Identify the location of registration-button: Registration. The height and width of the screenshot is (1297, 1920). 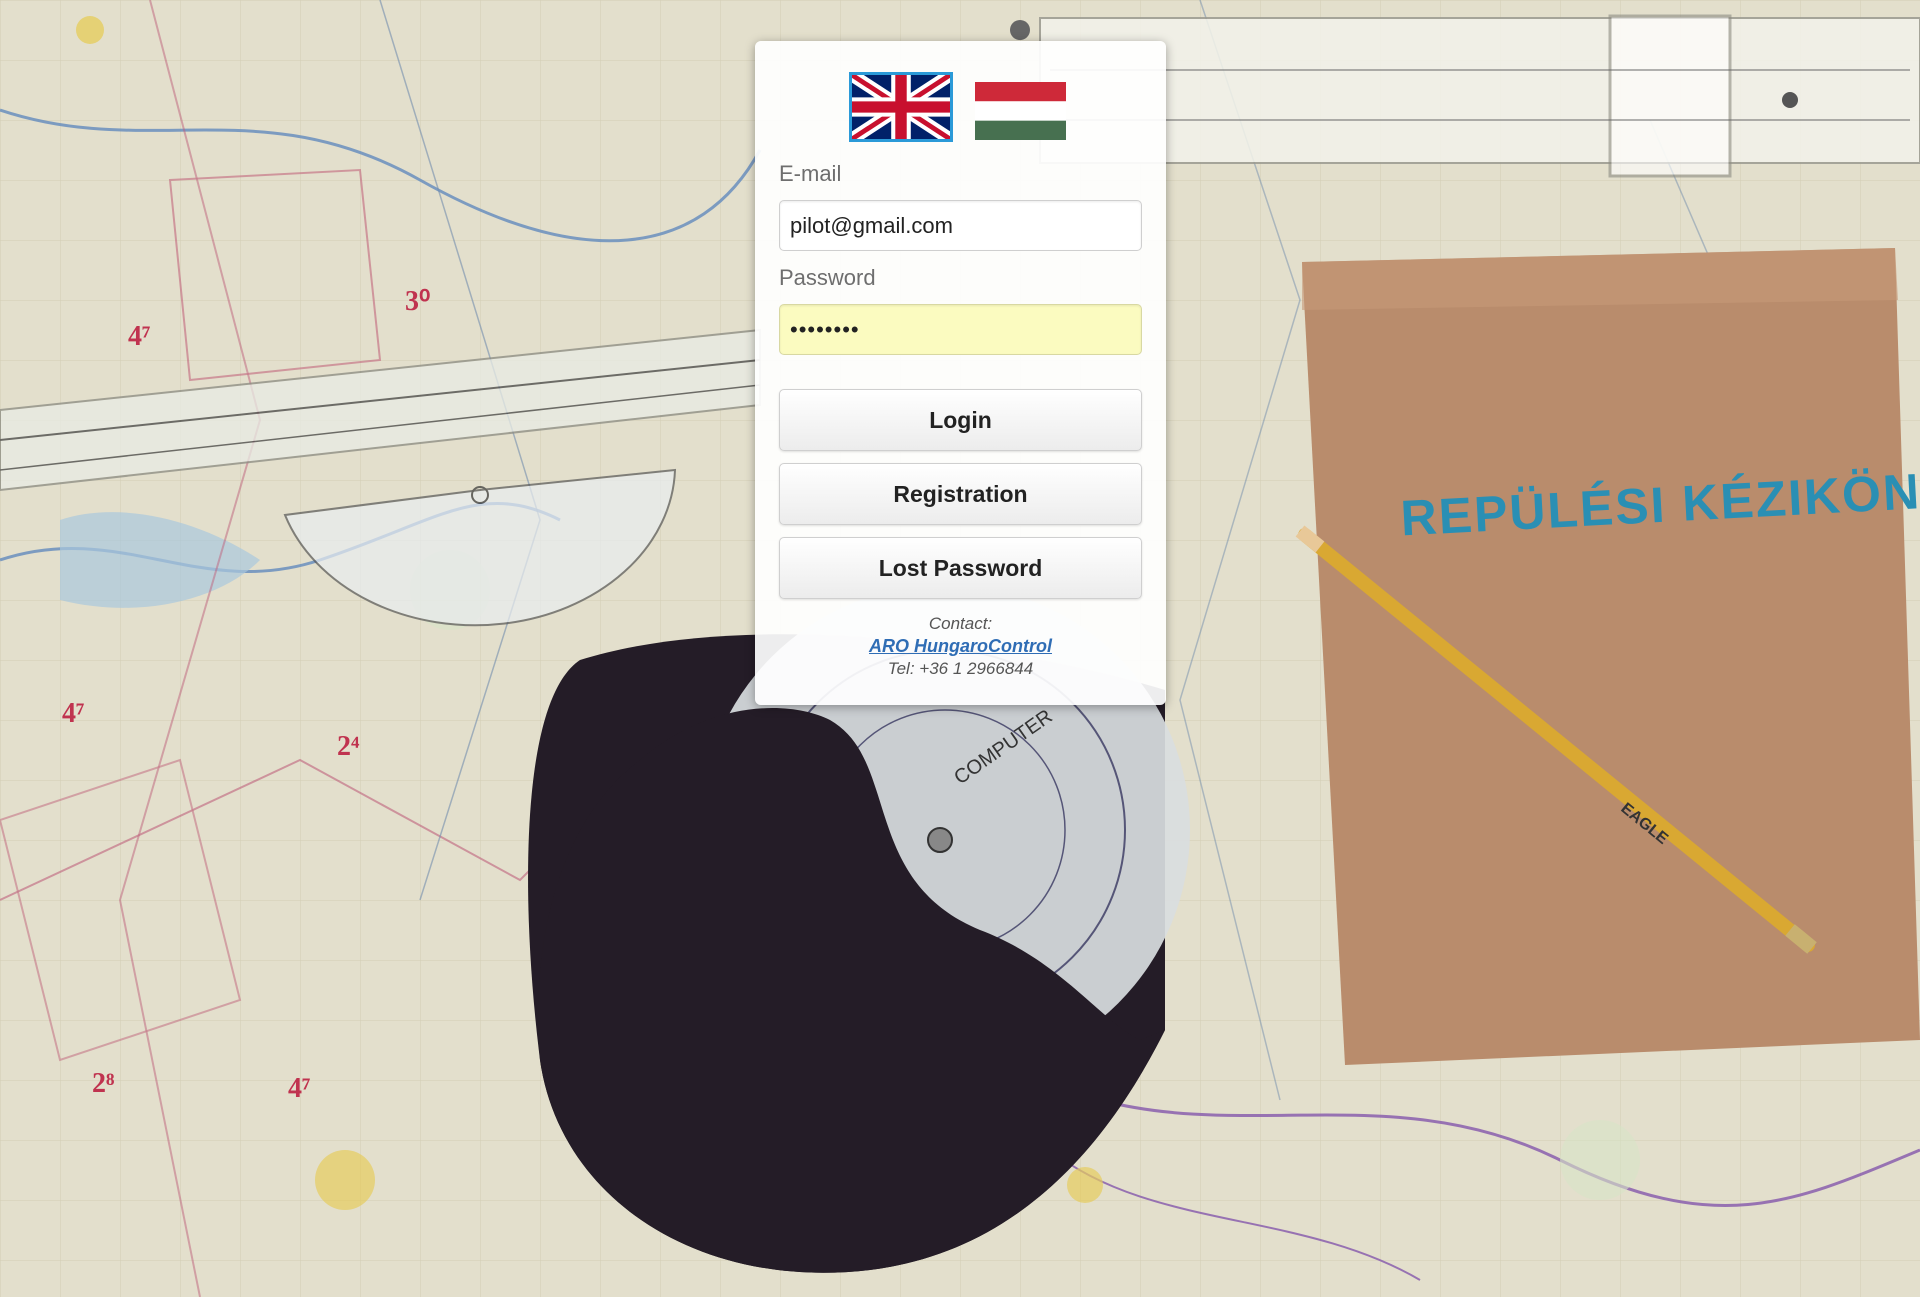
(960, 494).